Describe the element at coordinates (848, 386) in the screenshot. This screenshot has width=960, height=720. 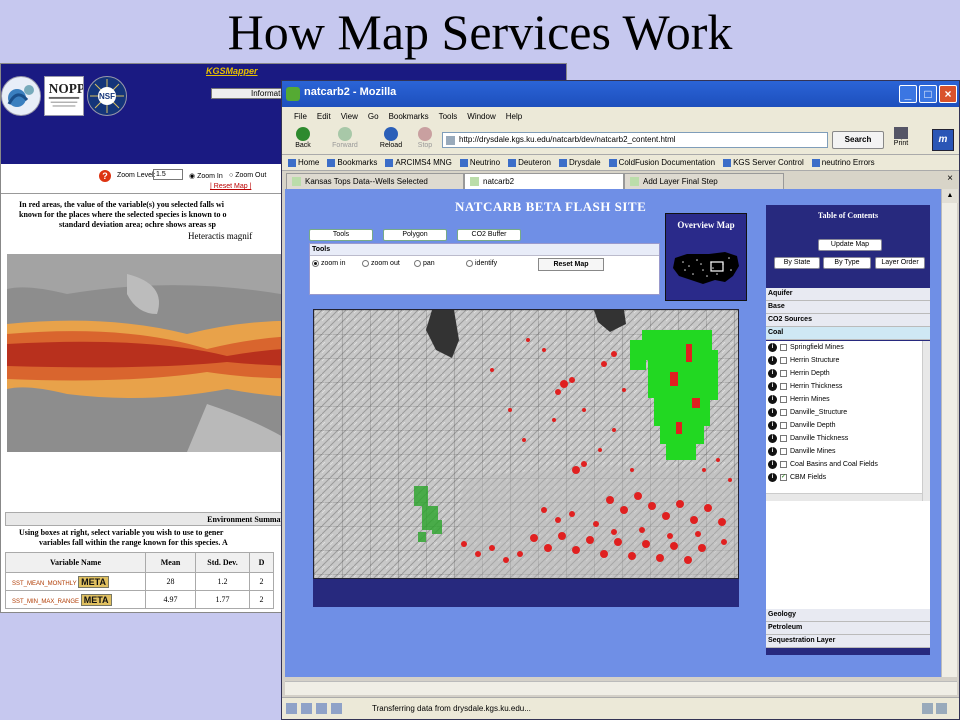
I see `layer-item: i Herrin Thickness` at that location.